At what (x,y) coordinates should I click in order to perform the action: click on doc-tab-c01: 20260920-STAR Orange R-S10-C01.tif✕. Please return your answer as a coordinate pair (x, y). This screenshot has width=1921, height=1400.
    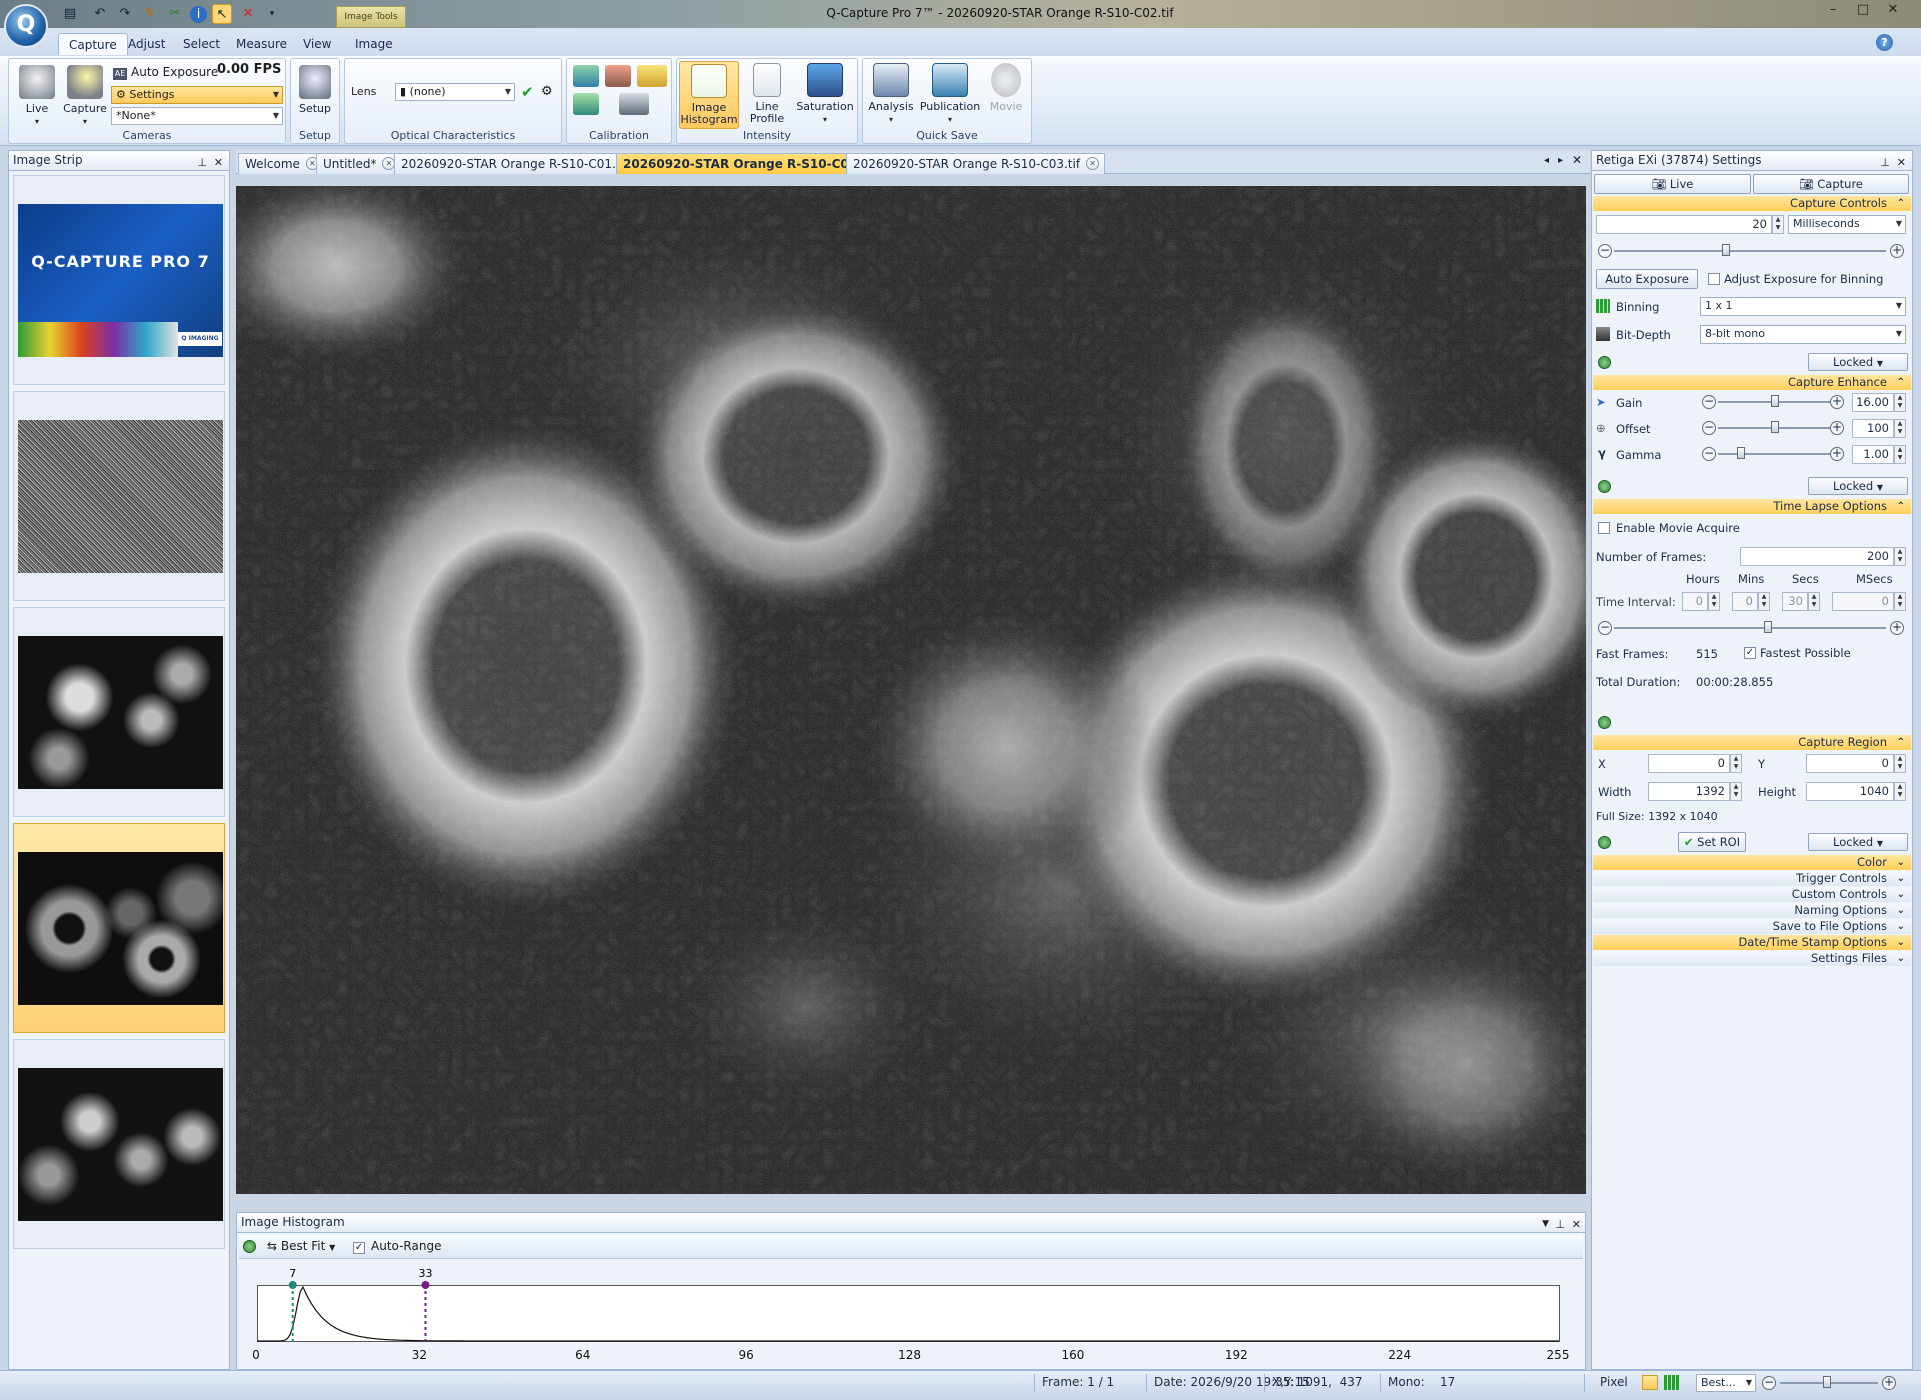
    Looking at the image, I should click on (524, 163).